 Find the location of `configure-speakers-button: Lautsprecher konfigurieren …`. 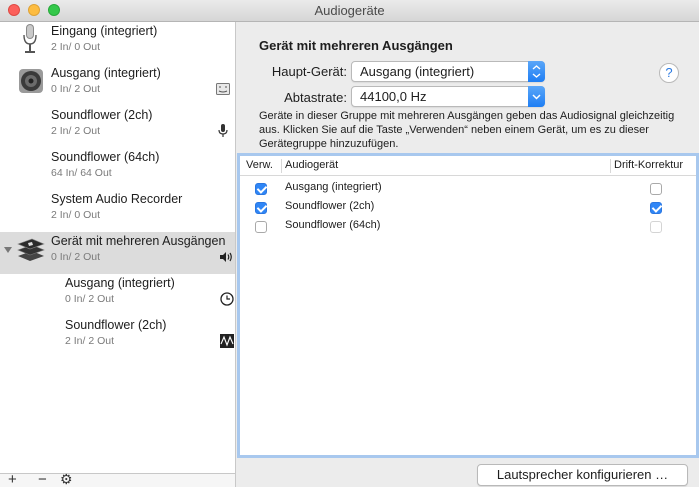

configure-speakers-button: Lautsprecher konfigurieren … is located at coordinates (582, 475).